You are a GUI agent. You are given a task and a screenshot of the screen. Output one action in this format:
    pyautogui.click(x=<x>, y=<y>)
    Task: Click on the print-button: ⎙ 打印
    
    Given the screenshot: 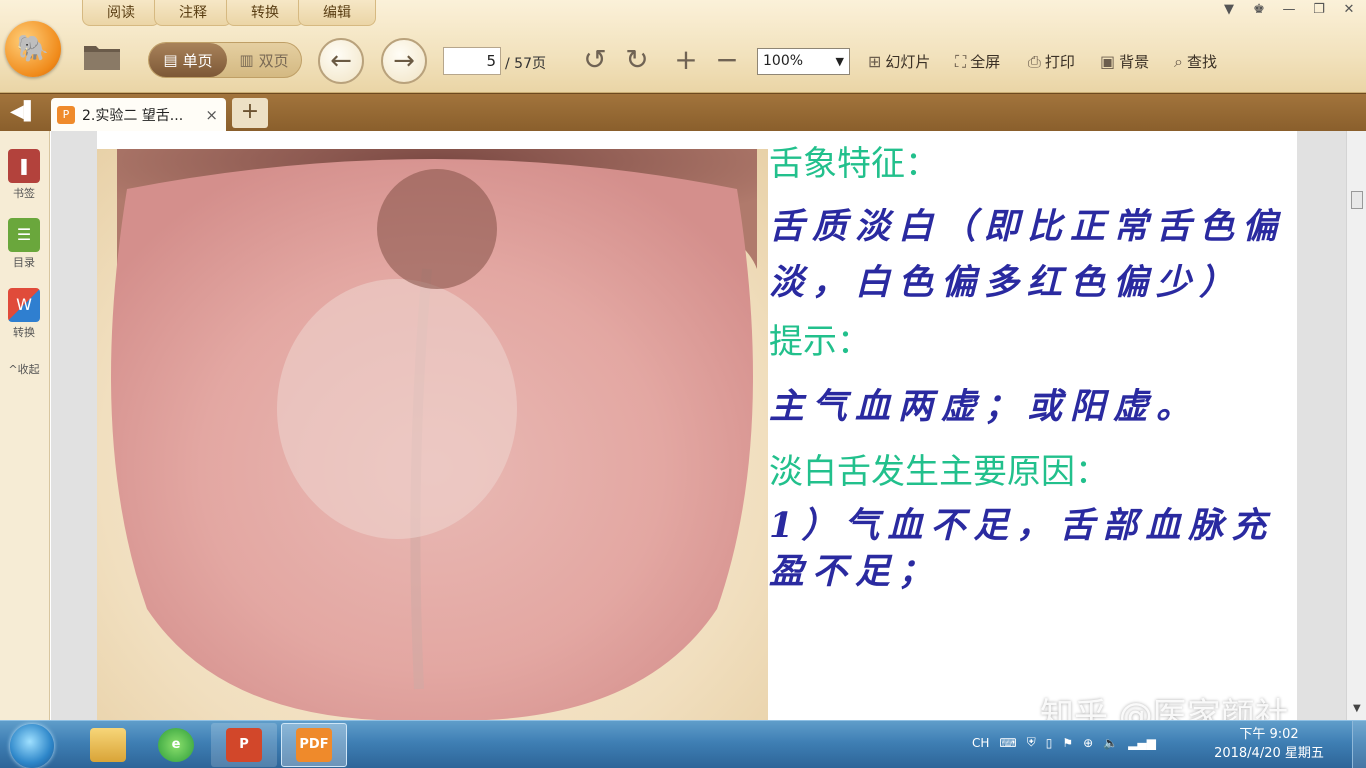 What is the action you would take?
    pyautogui.click(x=1051, y=61)
    